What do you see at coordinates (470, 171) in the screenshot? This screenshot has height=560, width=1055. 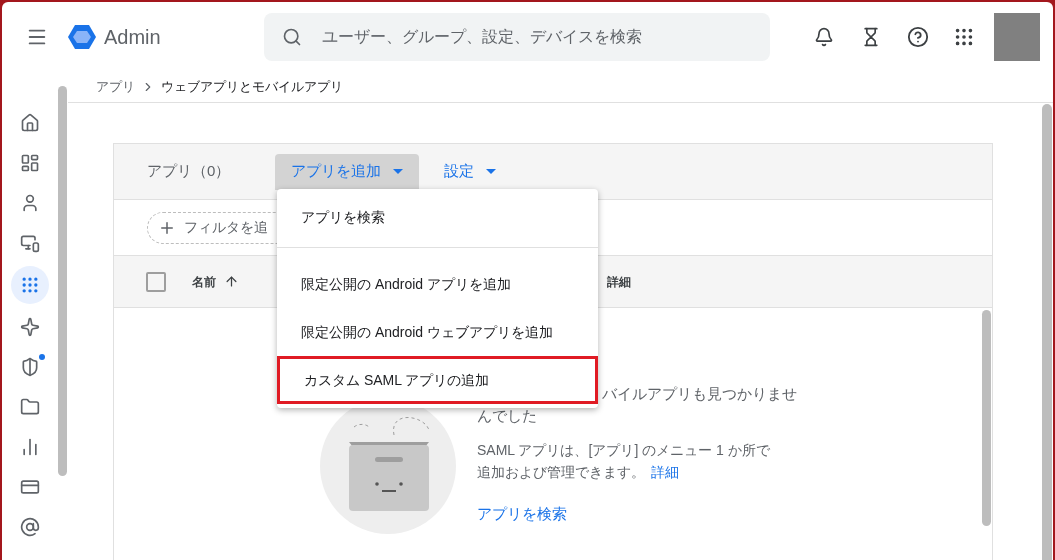 I see `settings-button: 設定` at bounding box center [470, 171].